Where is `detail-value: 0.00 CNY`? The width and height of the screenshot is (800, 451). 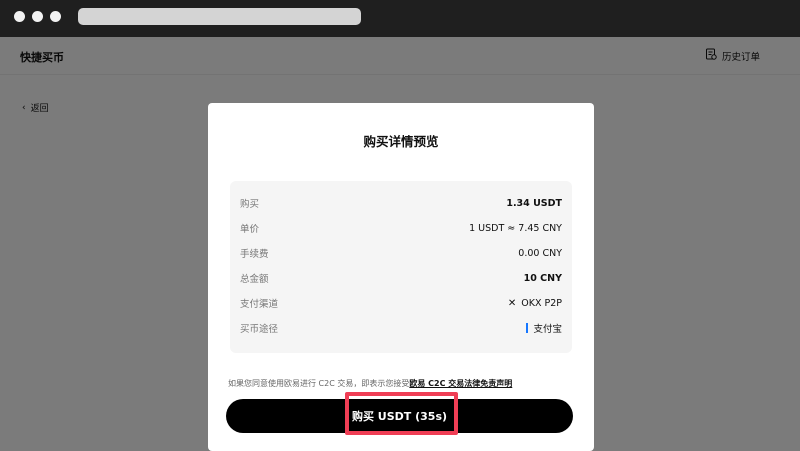 detail-value: 0.00 CNY is located at coordinates (540, 253).